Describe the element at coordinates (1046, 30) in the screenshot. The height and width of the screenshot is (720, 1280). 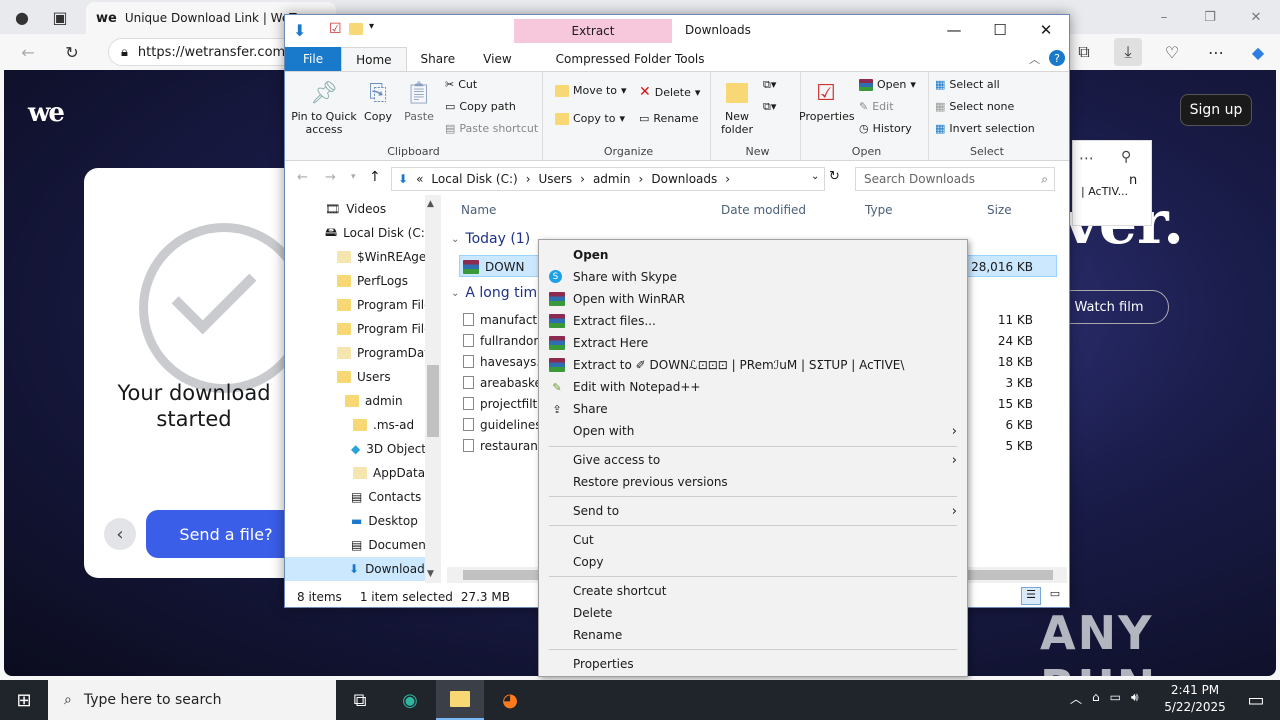
I see `explorer-close-button: ✕` at that location.